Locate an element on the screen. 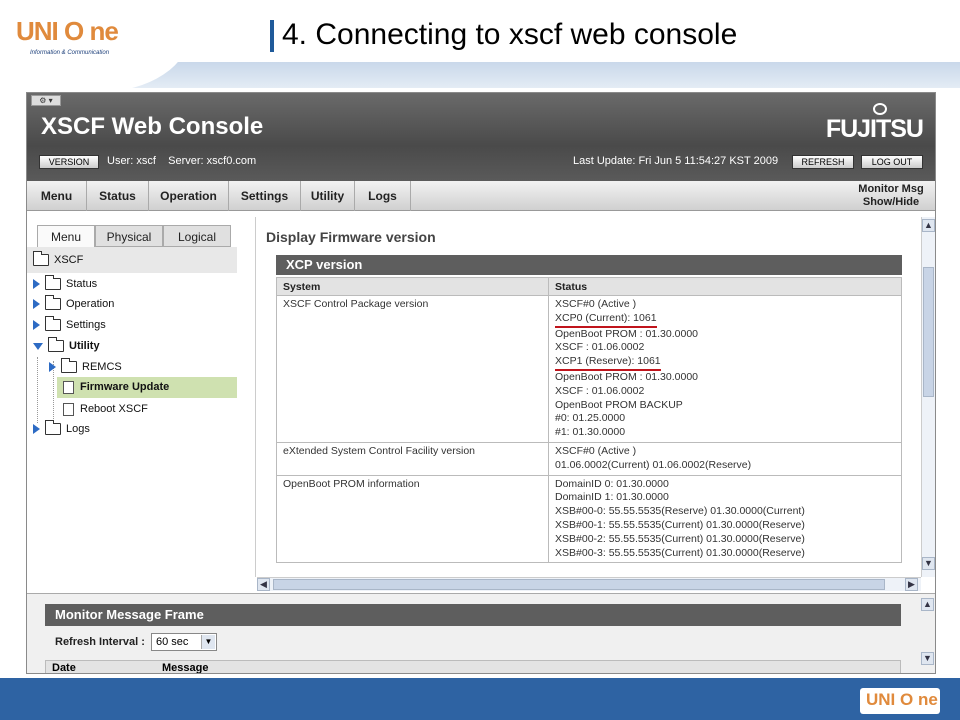 Image resolution: width=960 pixels, height=720 pixels. monitor-msg-toggle: Monitor Msg Show/Hide is located at coordinates (891, 196).